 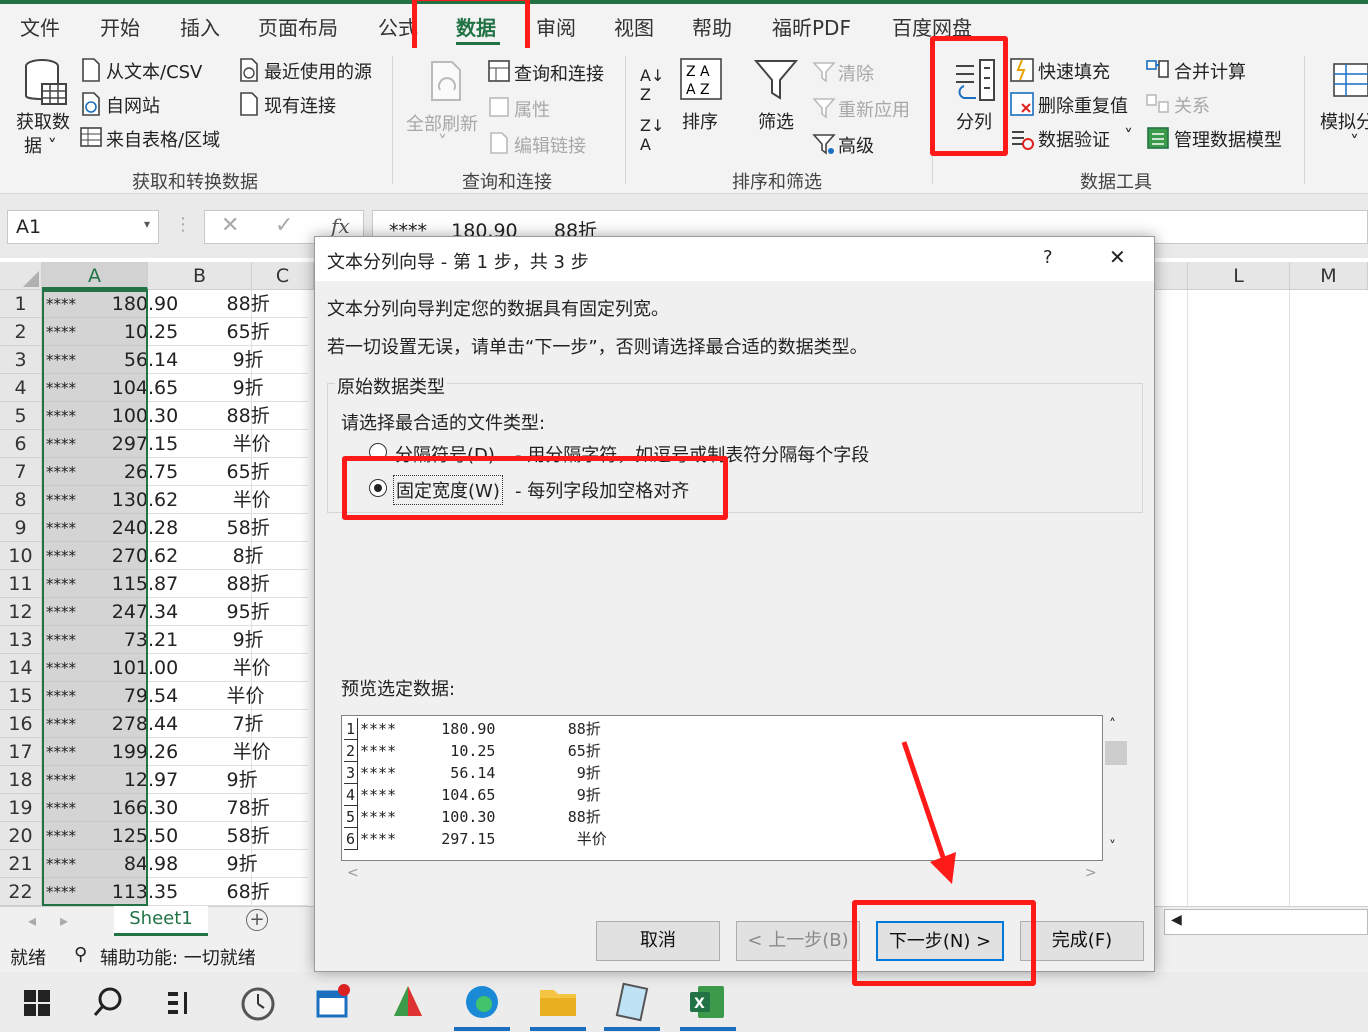 What do you see at coordinates (21, 612) in the screenshot?
I see `row-header: 12` at bounding box center [21, 612].